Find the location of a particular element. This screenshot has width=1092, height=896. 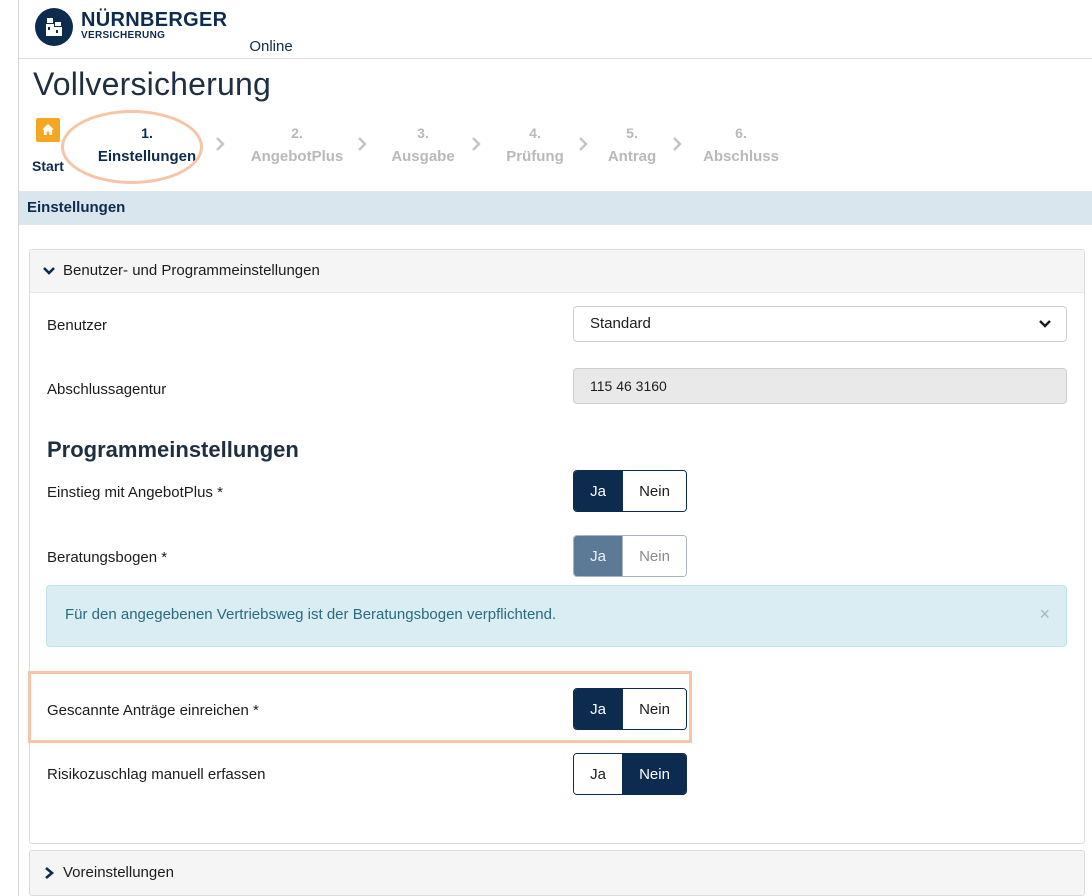

risikozuschlag-toggle: Ja Nein is located at coordinates (630, 774).